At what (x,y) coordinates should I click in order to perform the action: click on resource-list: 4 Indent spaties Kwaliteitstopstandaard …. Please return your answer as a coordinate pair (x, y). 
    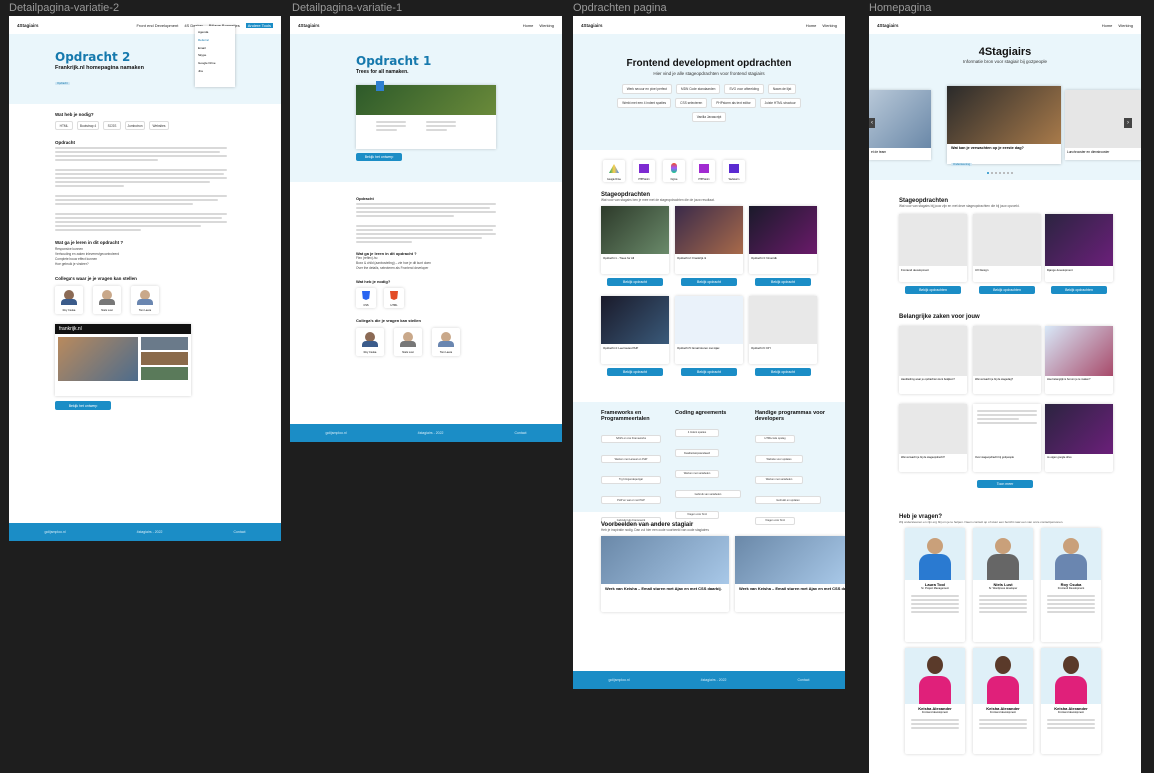
    Looking at the image, I should click on (711, 470).